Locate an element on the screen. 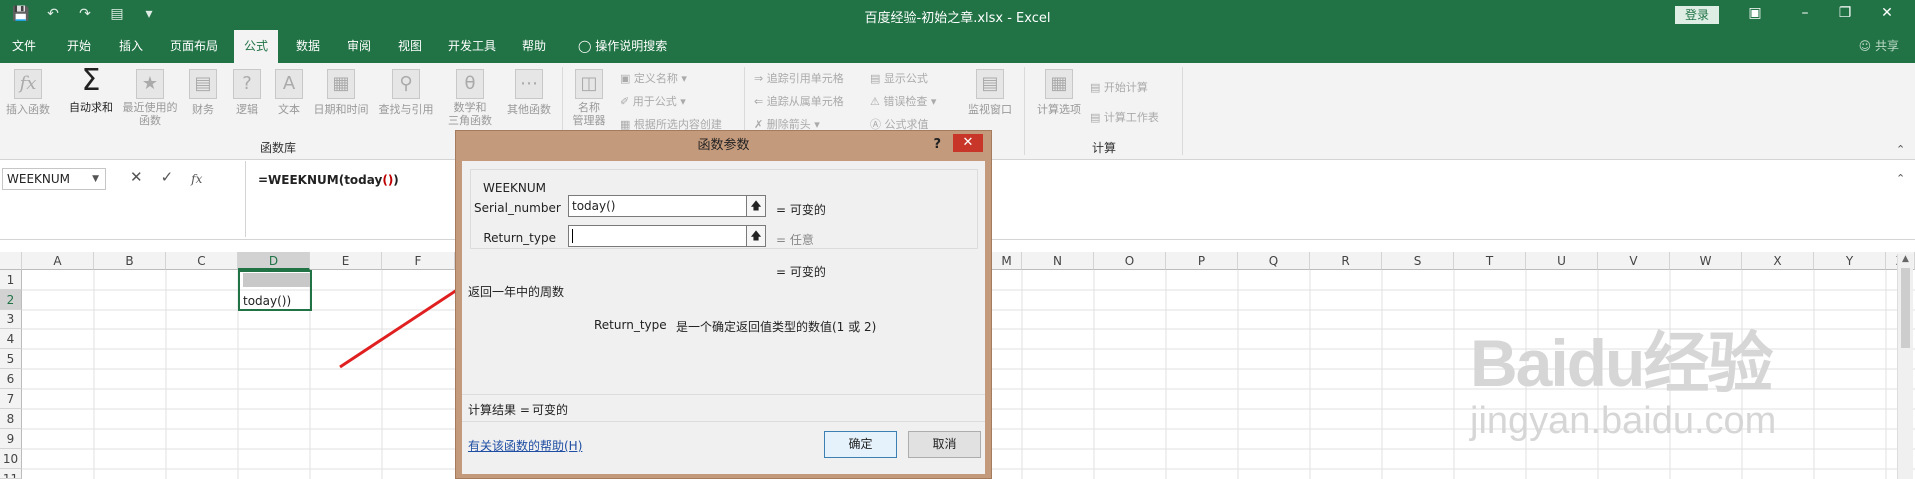 This screenshot has height=479, width=1915. date-time-button: ▦ 日期和时间 is located at coordinates (341, 93).